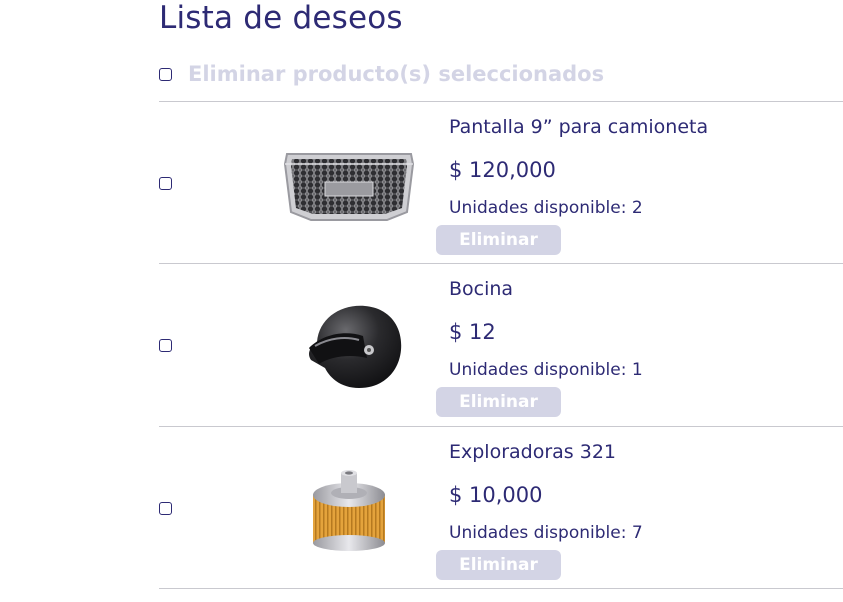 This screenshot has height=602, width=843. I want to click on product-stock: Unidades disponible: 7, so click(546, 533).